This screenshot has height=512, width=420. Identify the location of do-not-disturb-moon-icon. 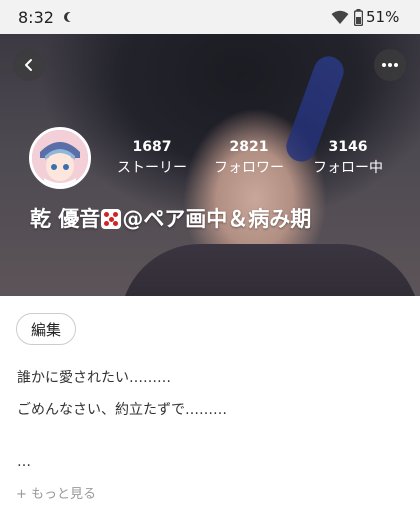
(72, 17).